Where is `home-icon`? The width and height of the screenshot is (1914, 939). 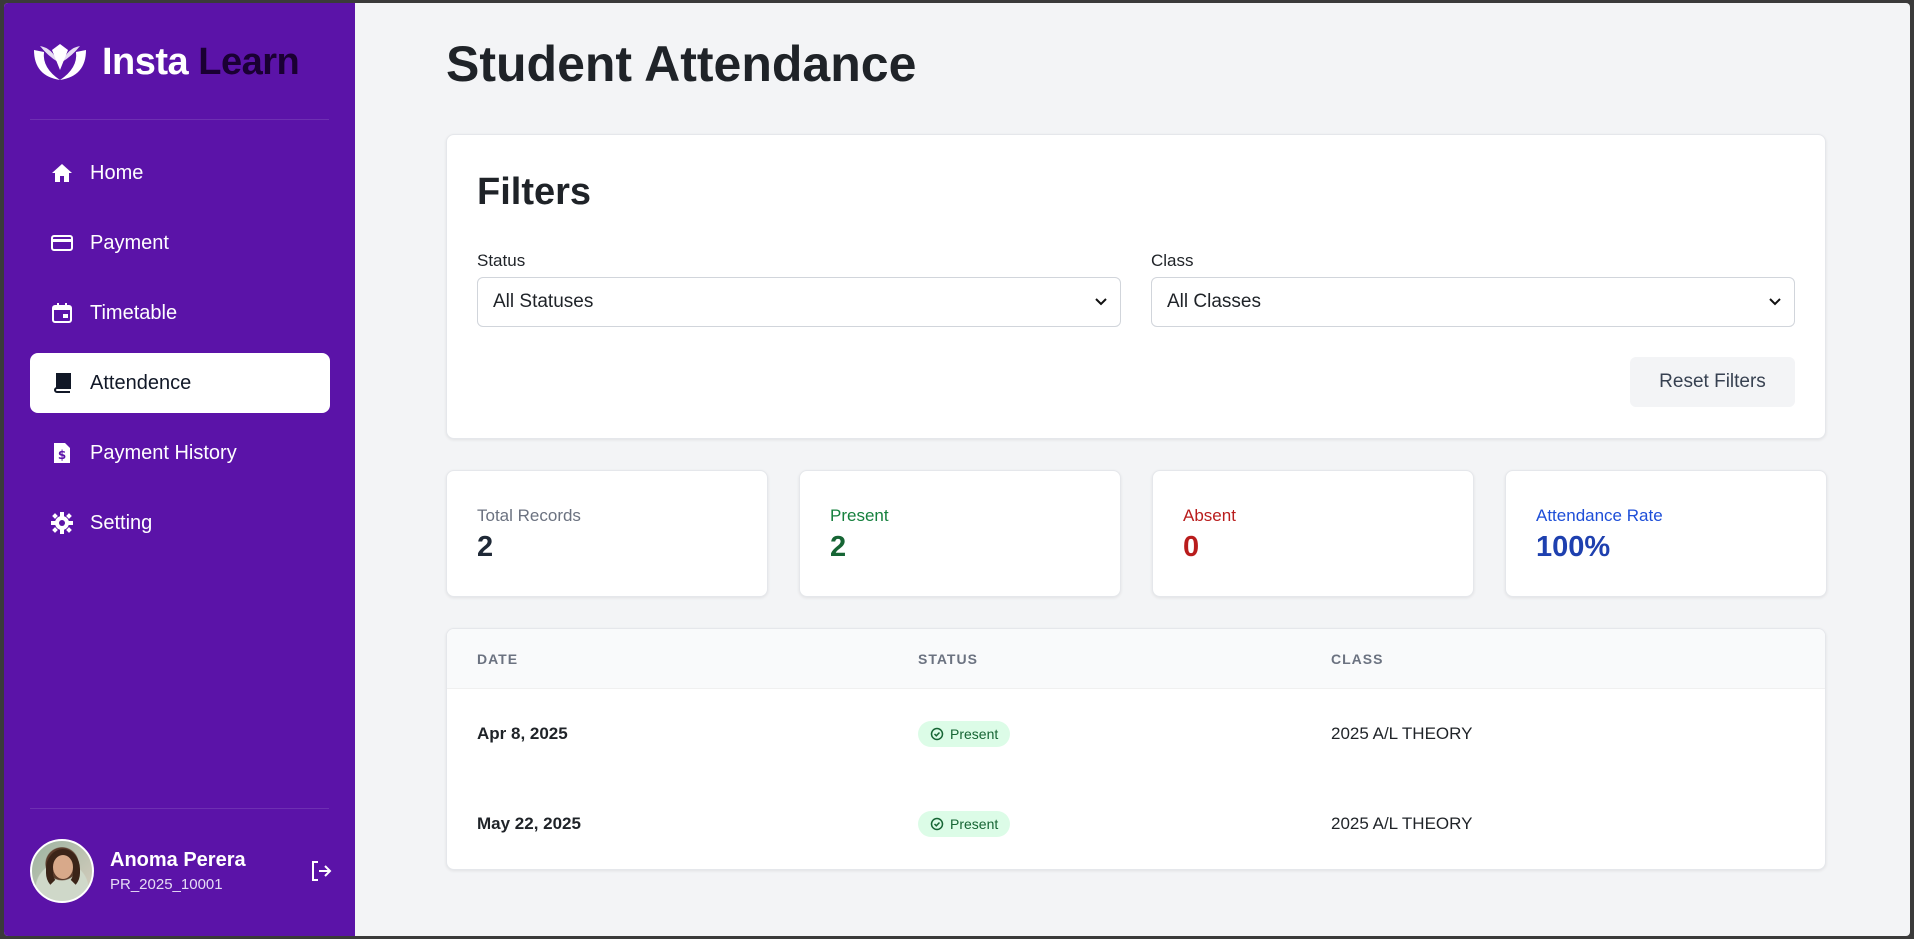 home-icon is located at coordinates (62, 173).